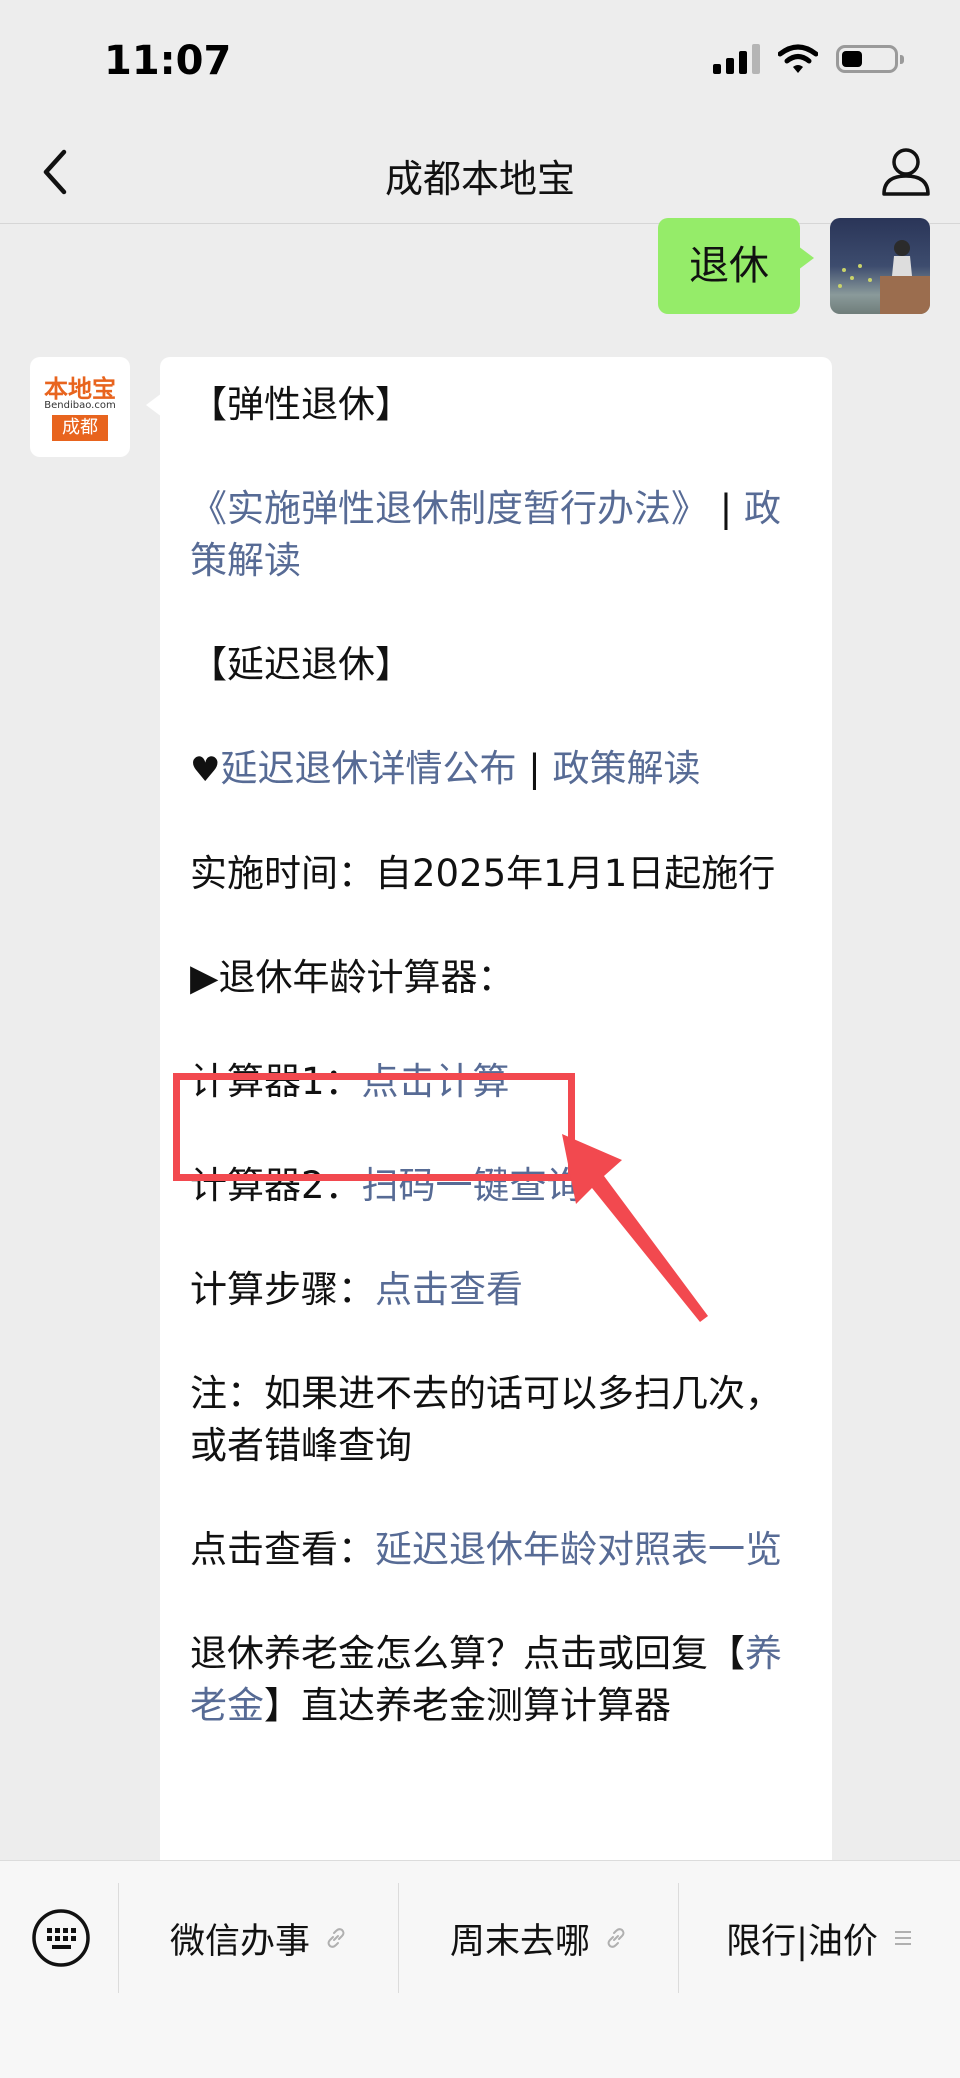  What do you see at coordinates (498, 1680) in the screenshot?
I see `pension-row: 退休养老金怎么算？点击或回复【养老金】直达养老金测算计算器` at bounding box center [498, 1680].